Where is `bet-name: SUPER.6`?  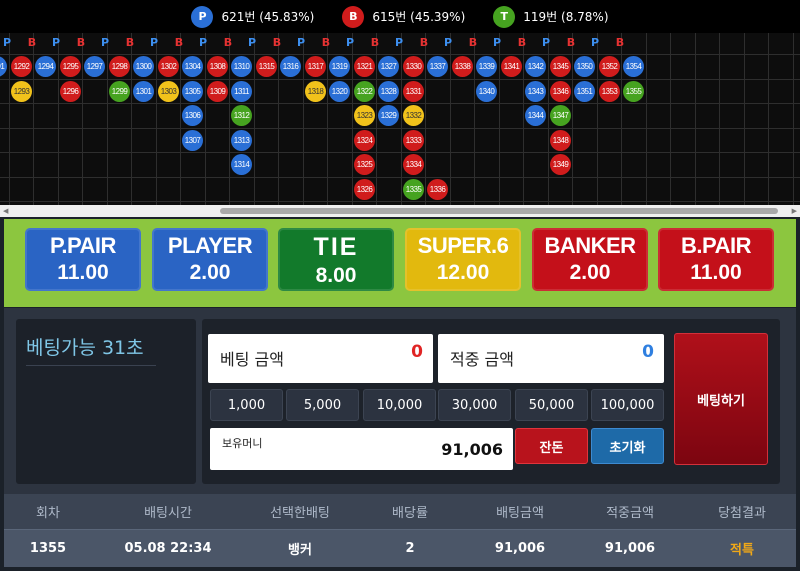 bet-name: SUPER.6 is located at coordinates (463, 245).